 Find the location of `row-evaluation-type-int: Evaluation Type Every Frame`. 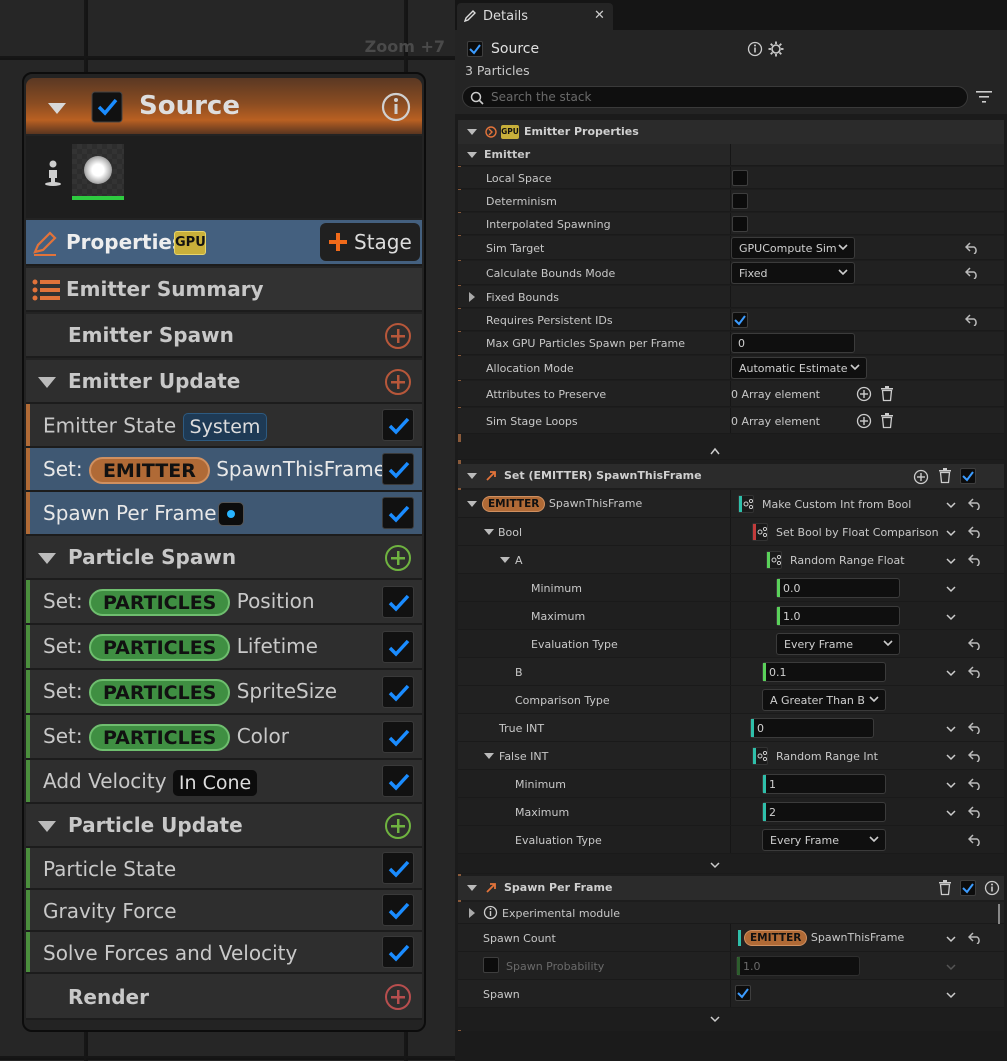

row-evaluation-type-int: Evaluation Type Every Frame is located at coordinates (731, 840).